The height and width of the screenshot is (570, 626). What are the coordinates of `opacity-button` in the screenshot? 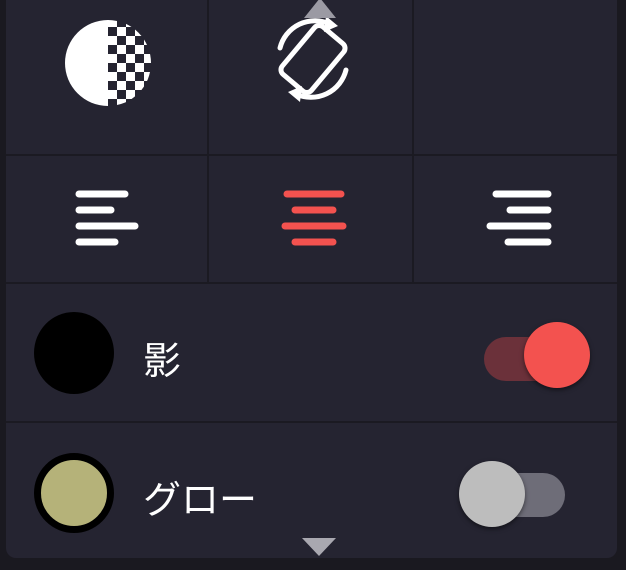 It's located at (107, 77).